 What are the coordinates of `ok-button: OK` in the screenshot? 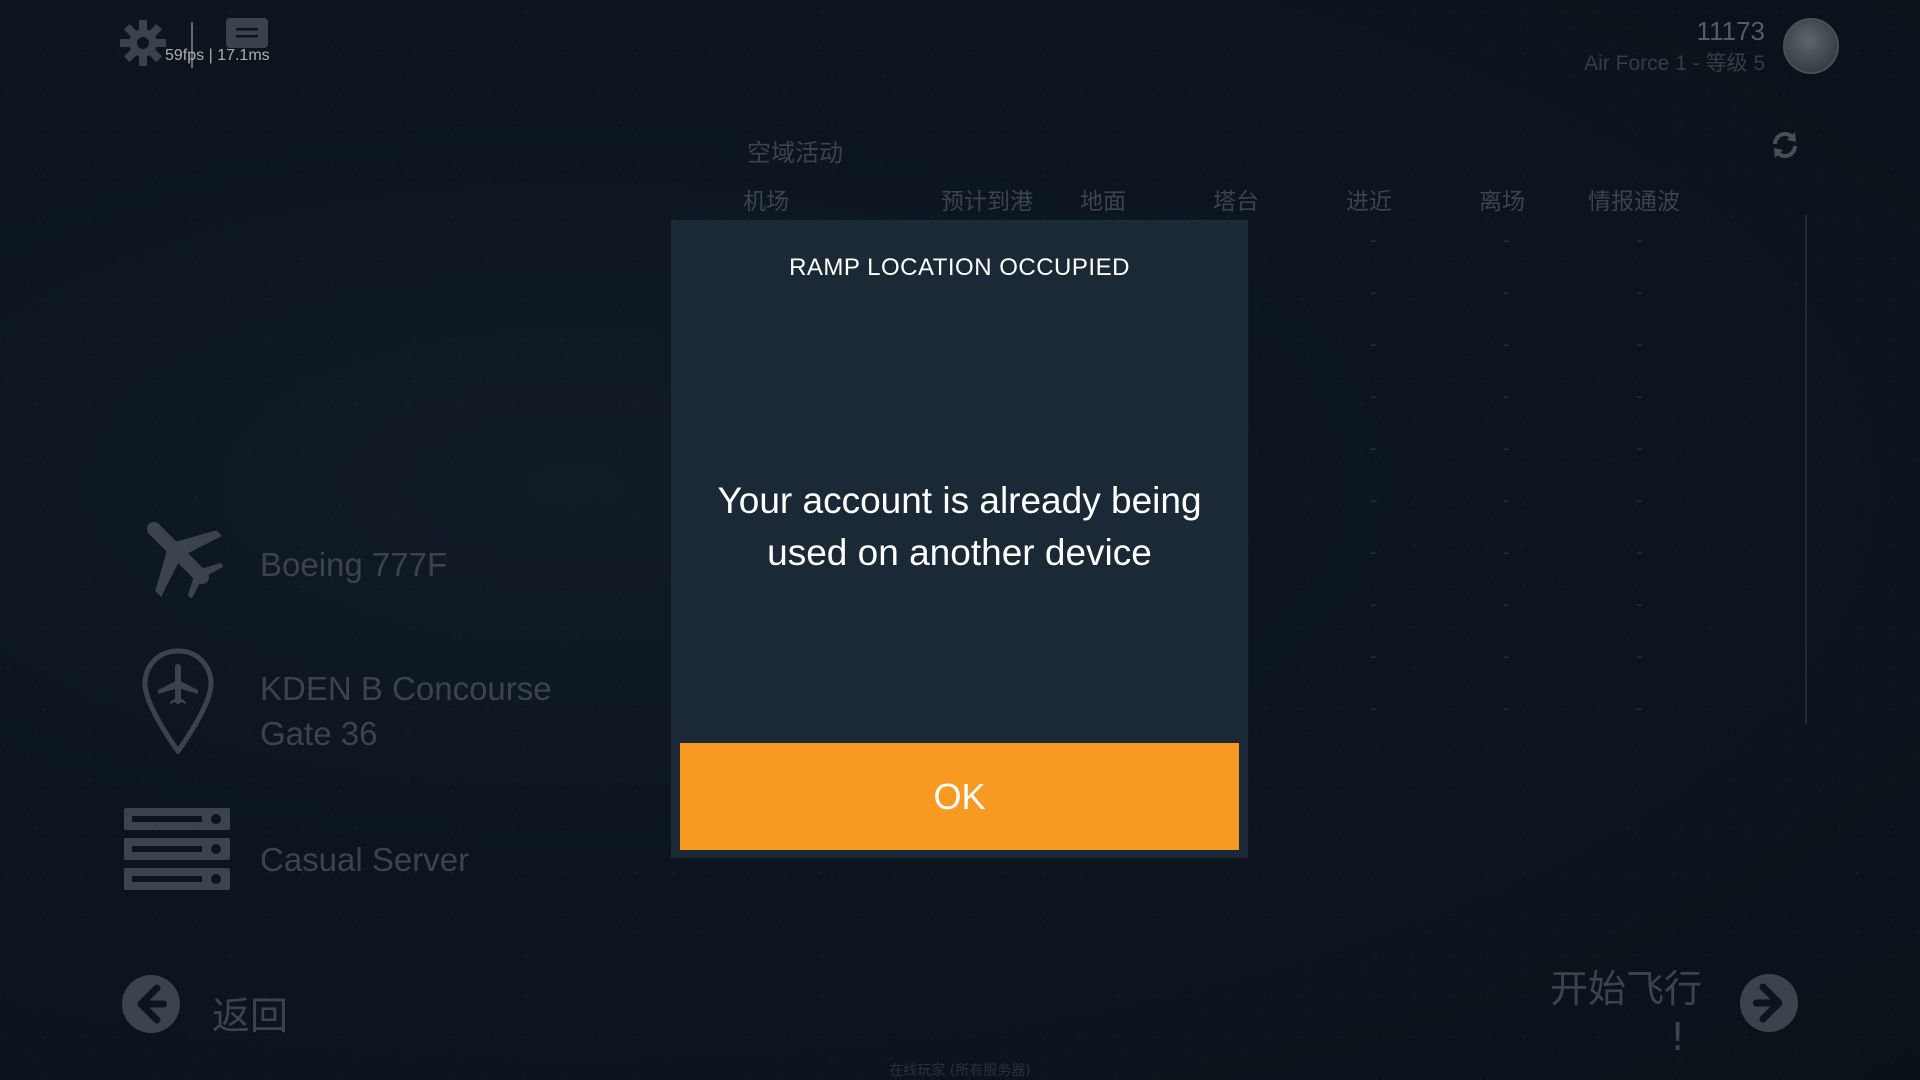 It's located at (959, 796).